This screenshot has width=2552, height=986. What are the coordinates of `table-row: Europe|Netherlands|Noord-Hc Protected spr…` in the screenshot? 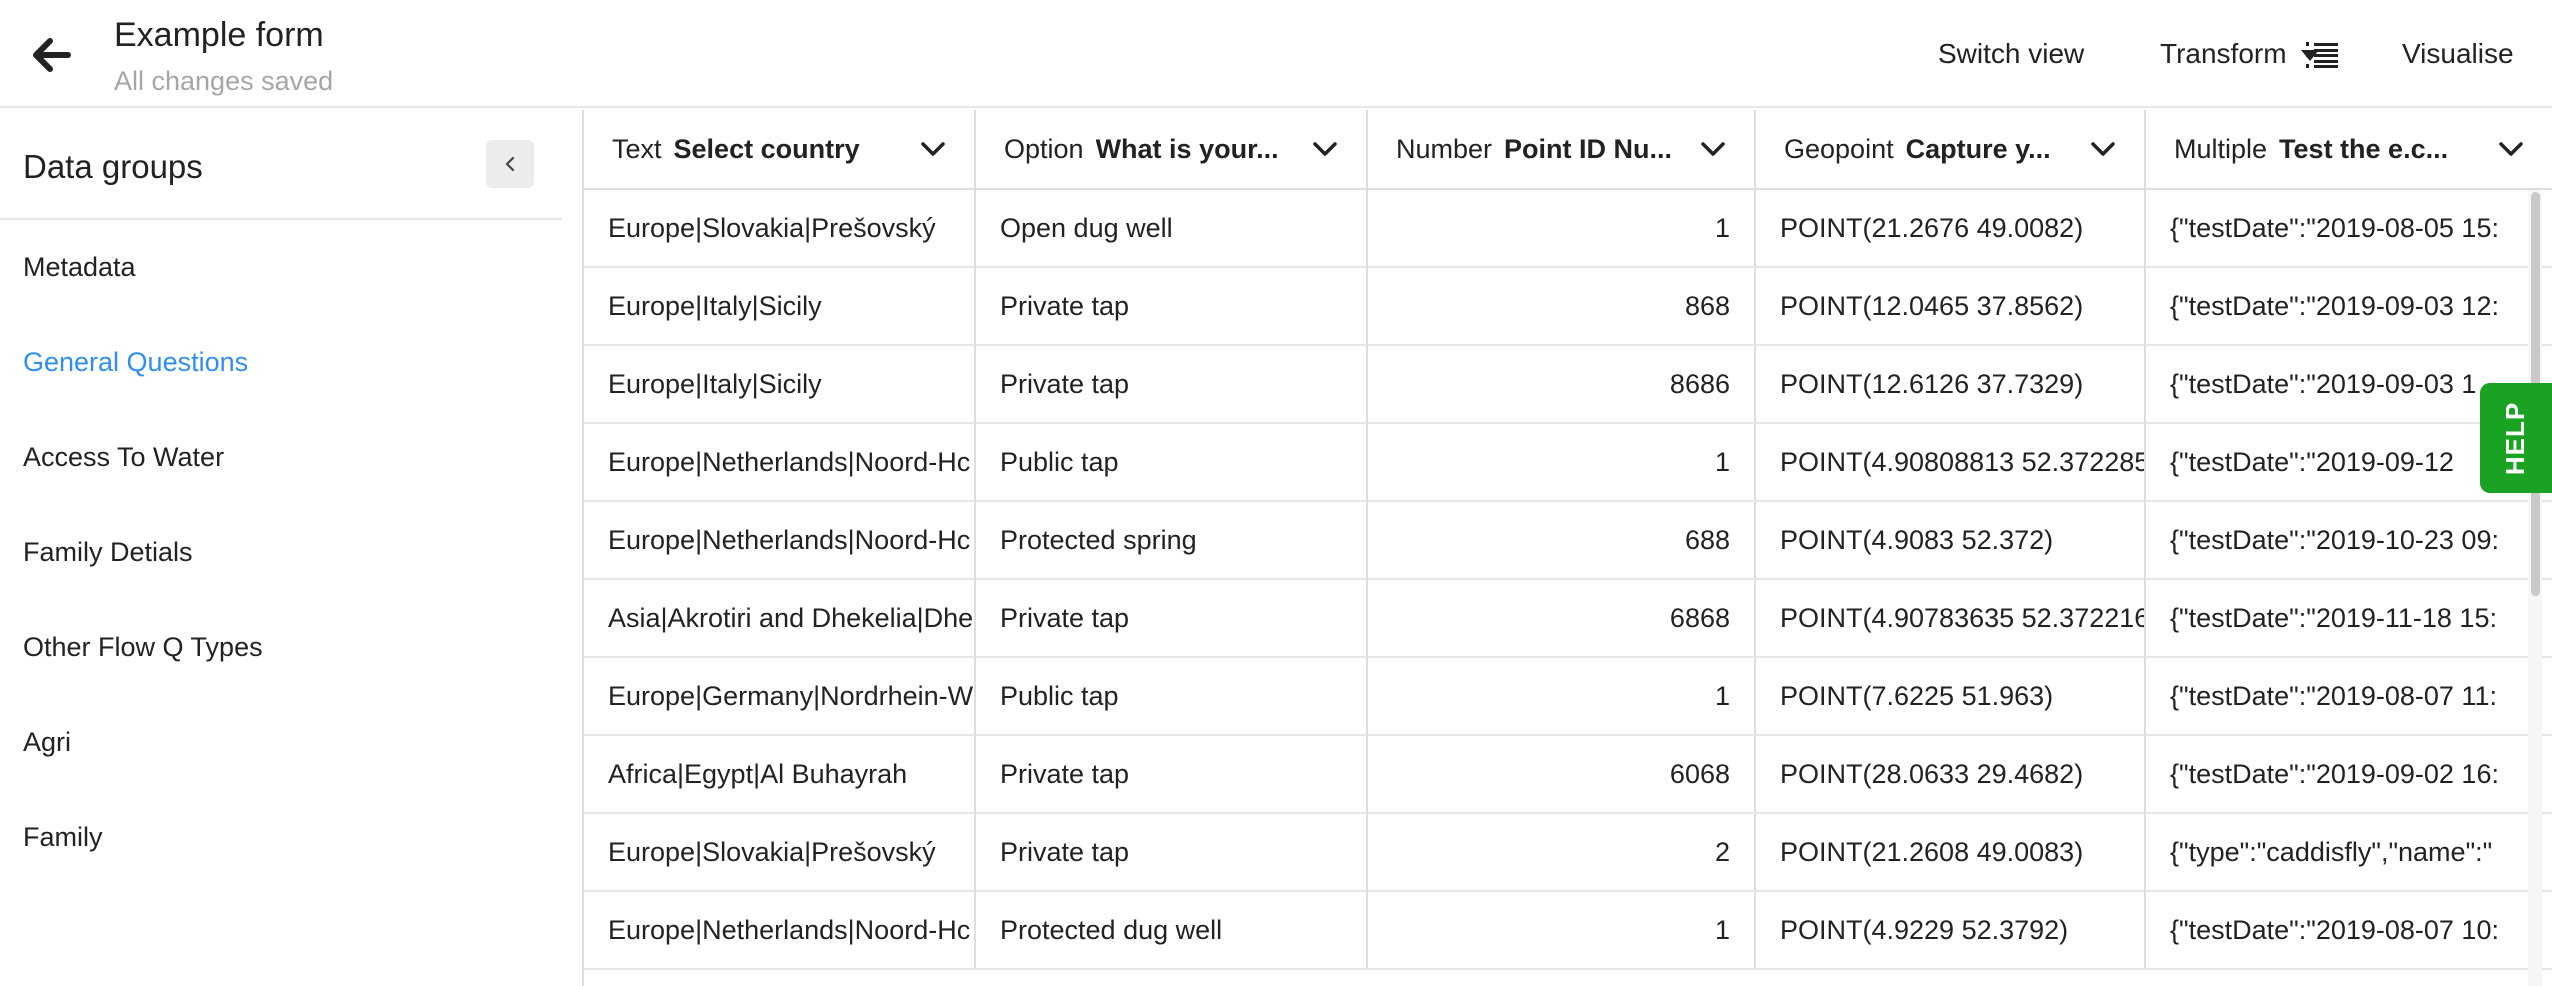 It's located at (1568, 541).